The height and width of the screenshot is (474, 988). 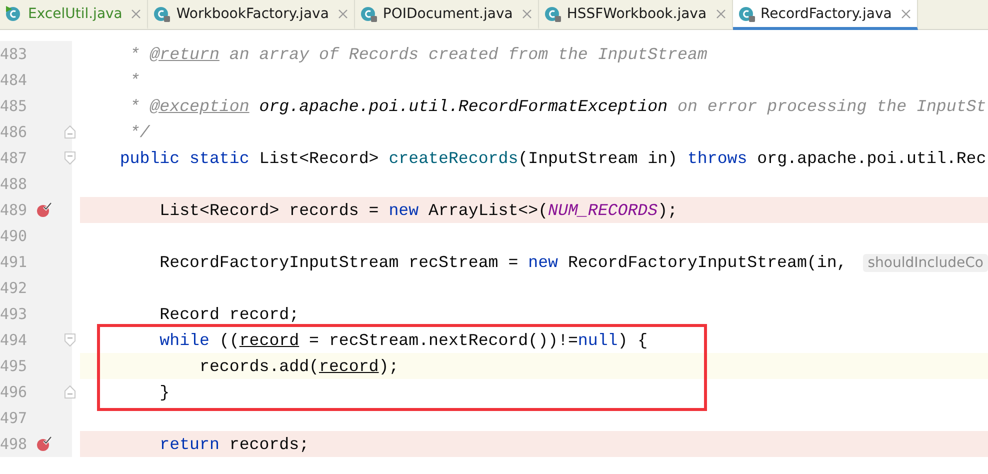 I want to click on line-number: 489, so click(x=13, y=210).